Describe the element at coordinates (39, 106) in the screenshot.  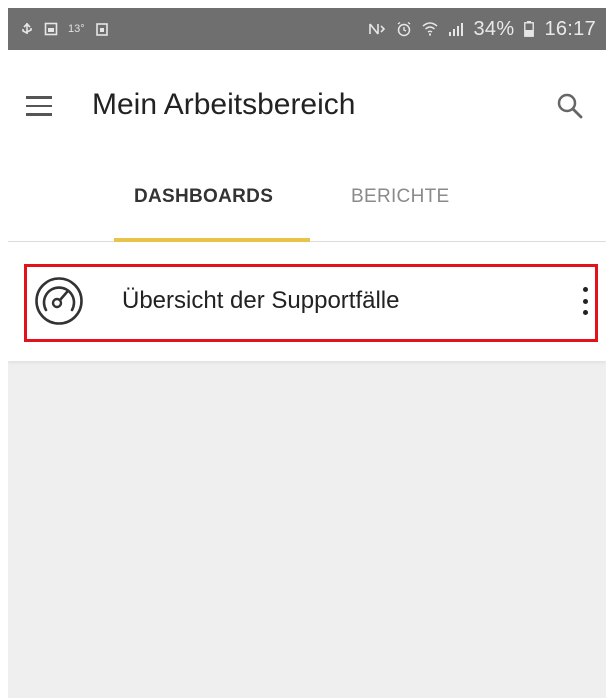
I see `hamburger-menu-icon` at that location.